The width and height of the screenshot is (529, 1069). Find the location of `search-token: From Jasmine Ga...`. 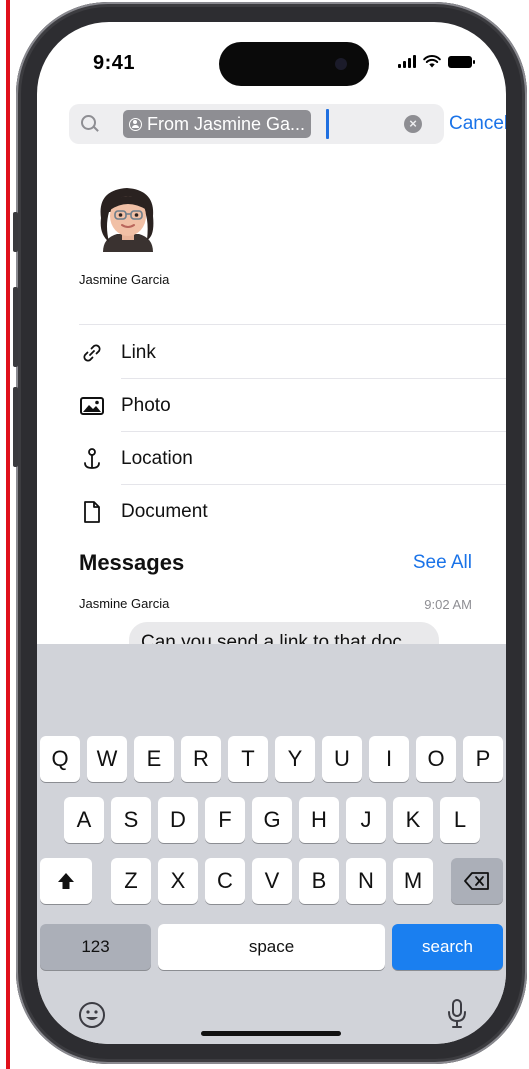

search-token: From Jasmine Ga... is located at coordinates (217, 124).